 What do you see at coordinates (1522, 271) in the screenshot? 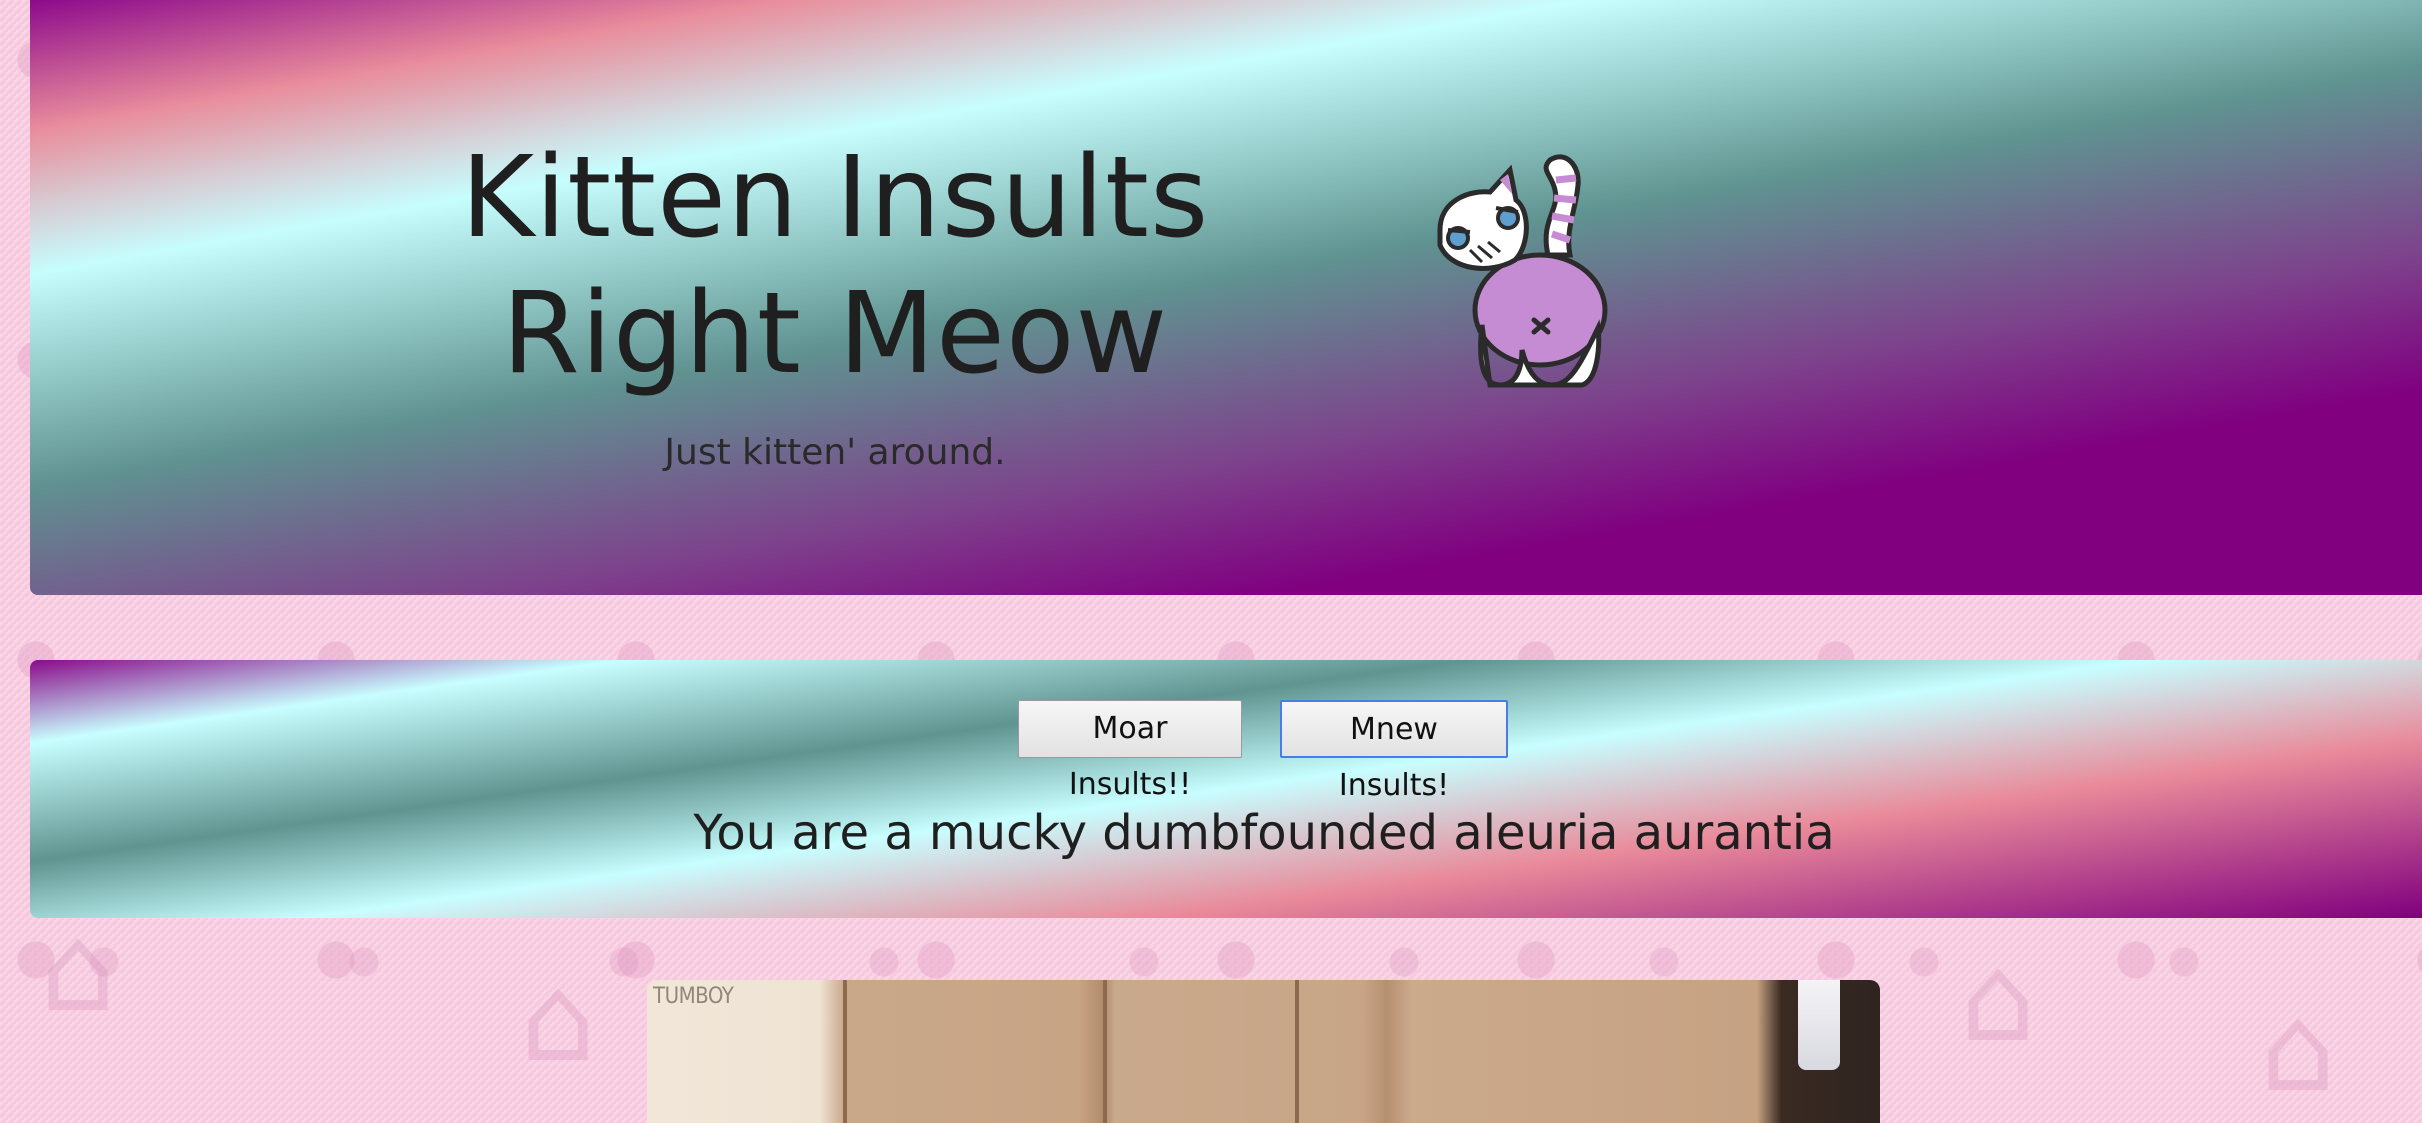
I see `cat-butt-icon` at bounding box center [1522, 271].